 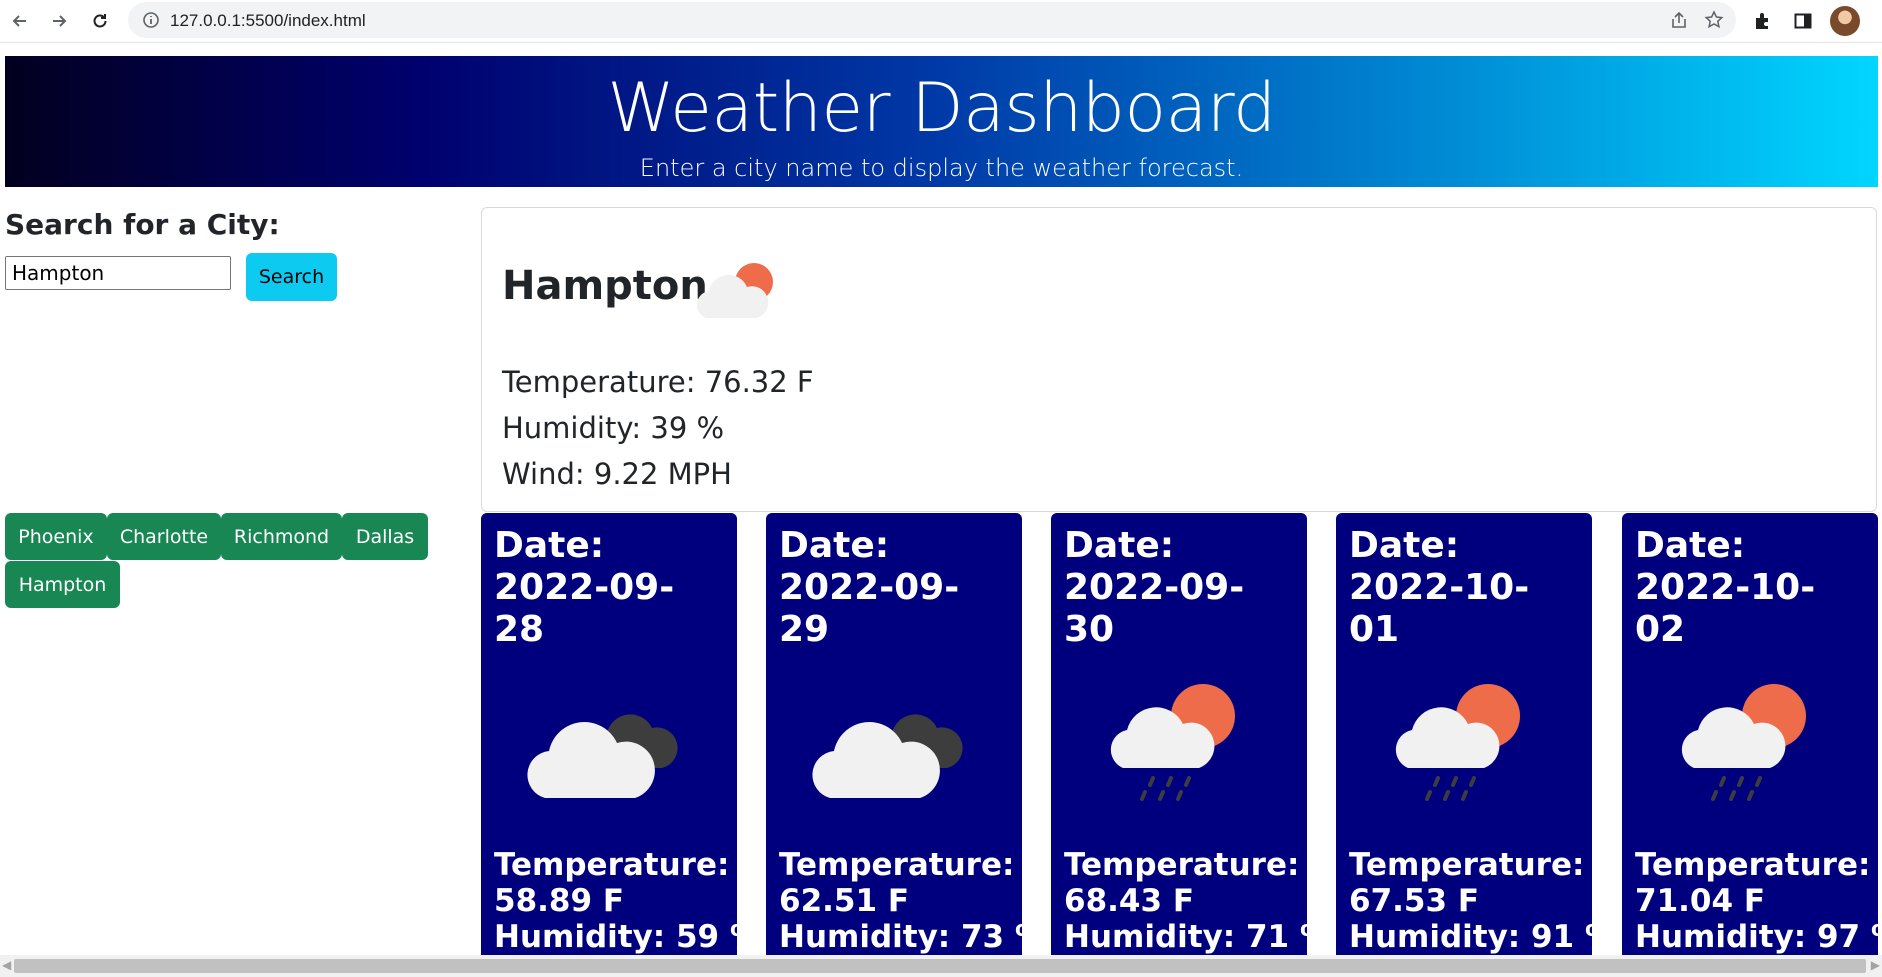 I want to click on forecast-date: Date: 2022-10-01, so click(x=1439, y=587).